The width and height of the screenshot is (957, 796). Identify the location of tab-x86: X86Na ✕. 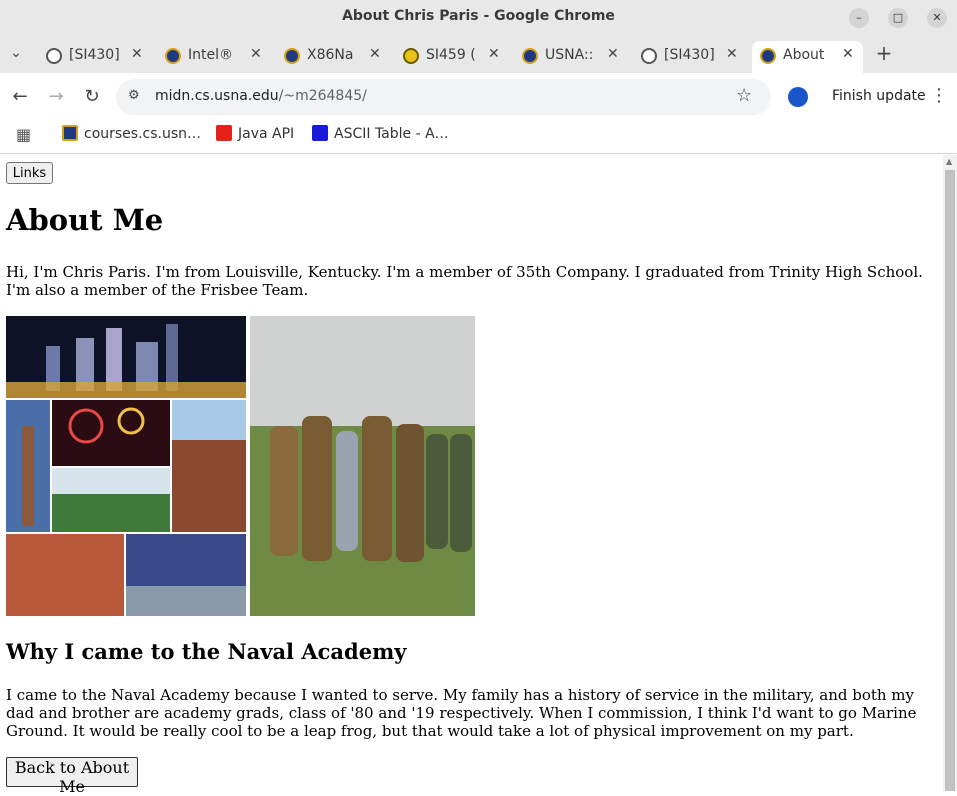
(334, 57).